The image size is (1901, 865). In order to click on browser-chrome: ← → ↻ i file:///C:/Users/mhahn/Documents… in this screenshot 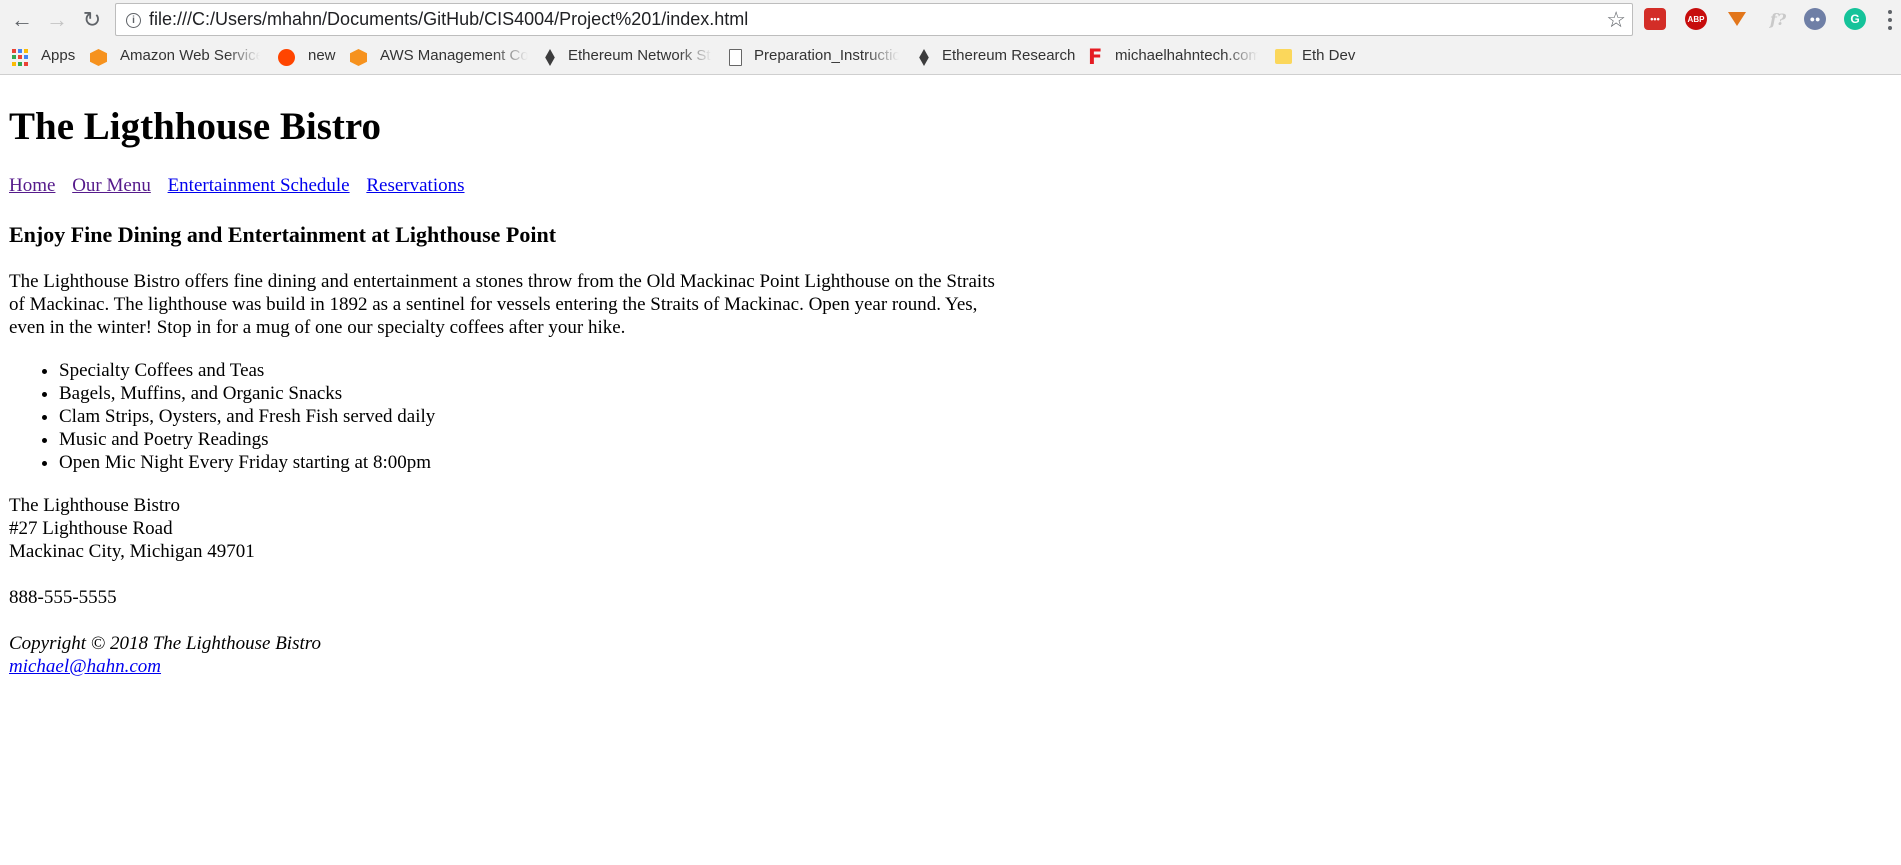, I will do `click(950, 37)`.